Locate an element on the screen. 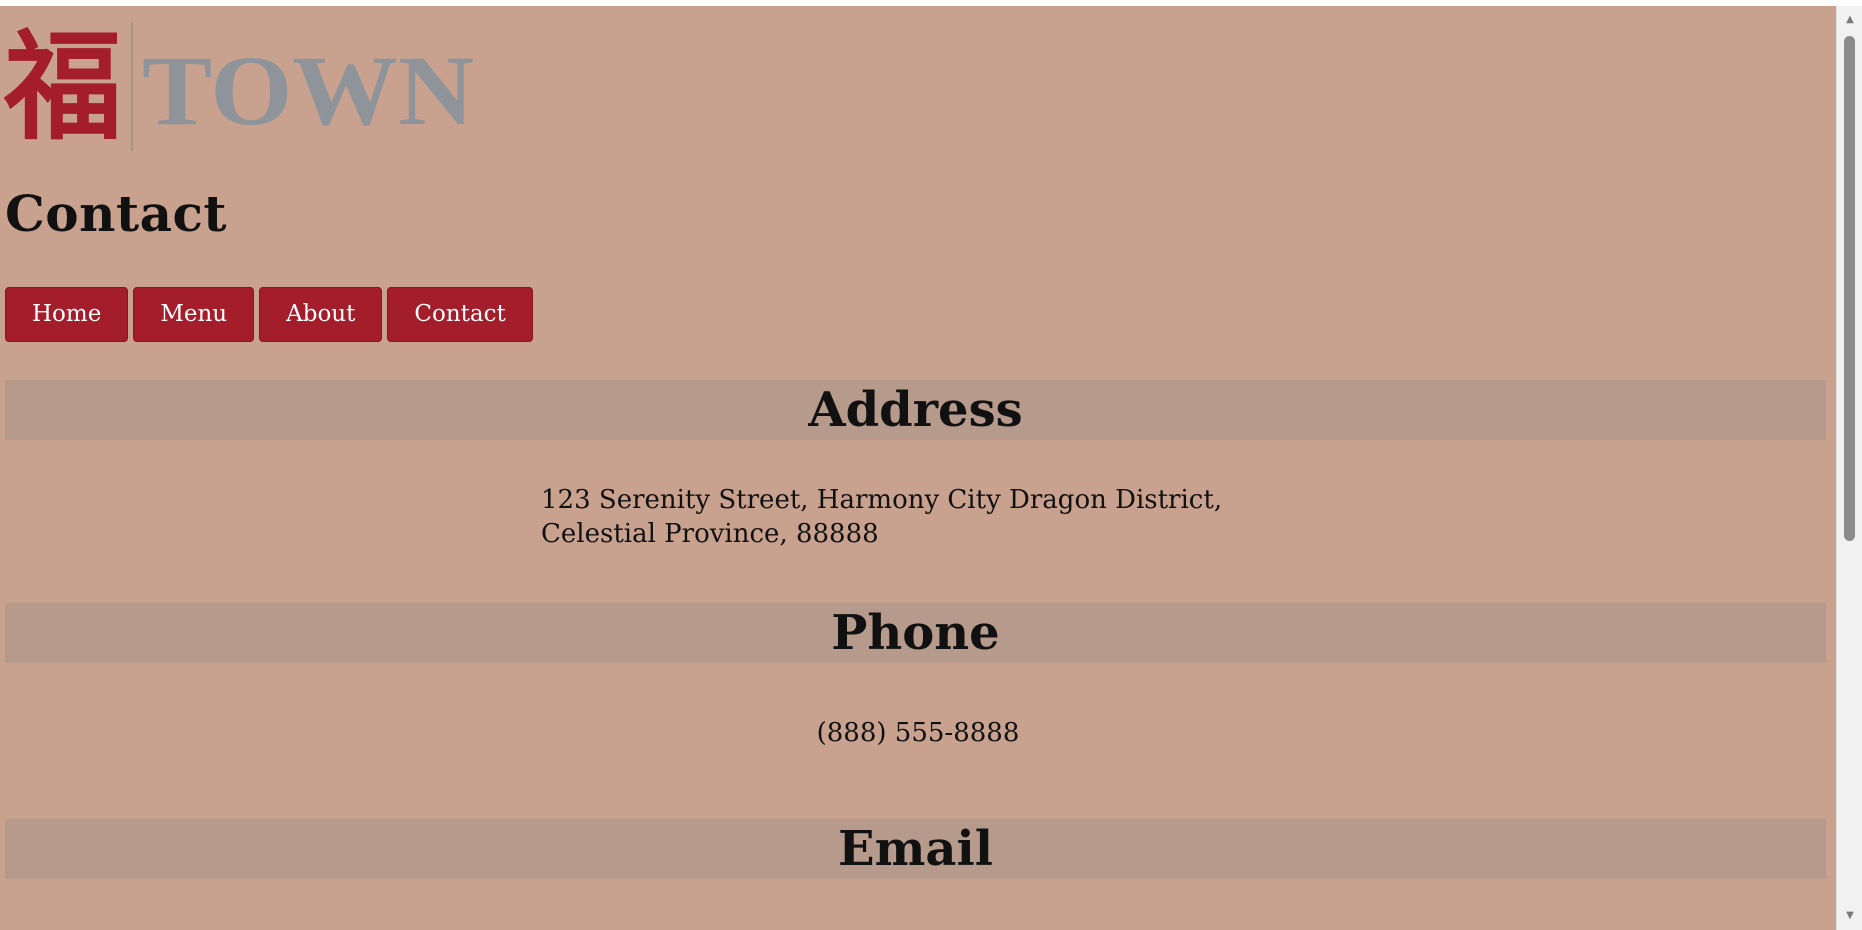 This screenshot has height=930, width=1862. vertical-scrollbar: ▲ ▼ is located at coordinates (1849, 468).